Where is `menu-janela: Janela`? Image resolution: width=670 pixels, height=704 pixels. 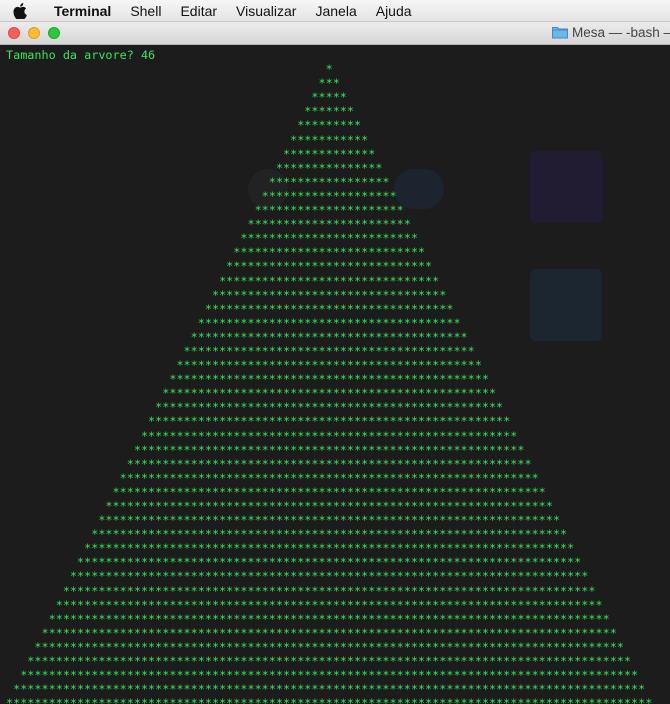
menu-janela: Janela is located at coordinates (335, 11).